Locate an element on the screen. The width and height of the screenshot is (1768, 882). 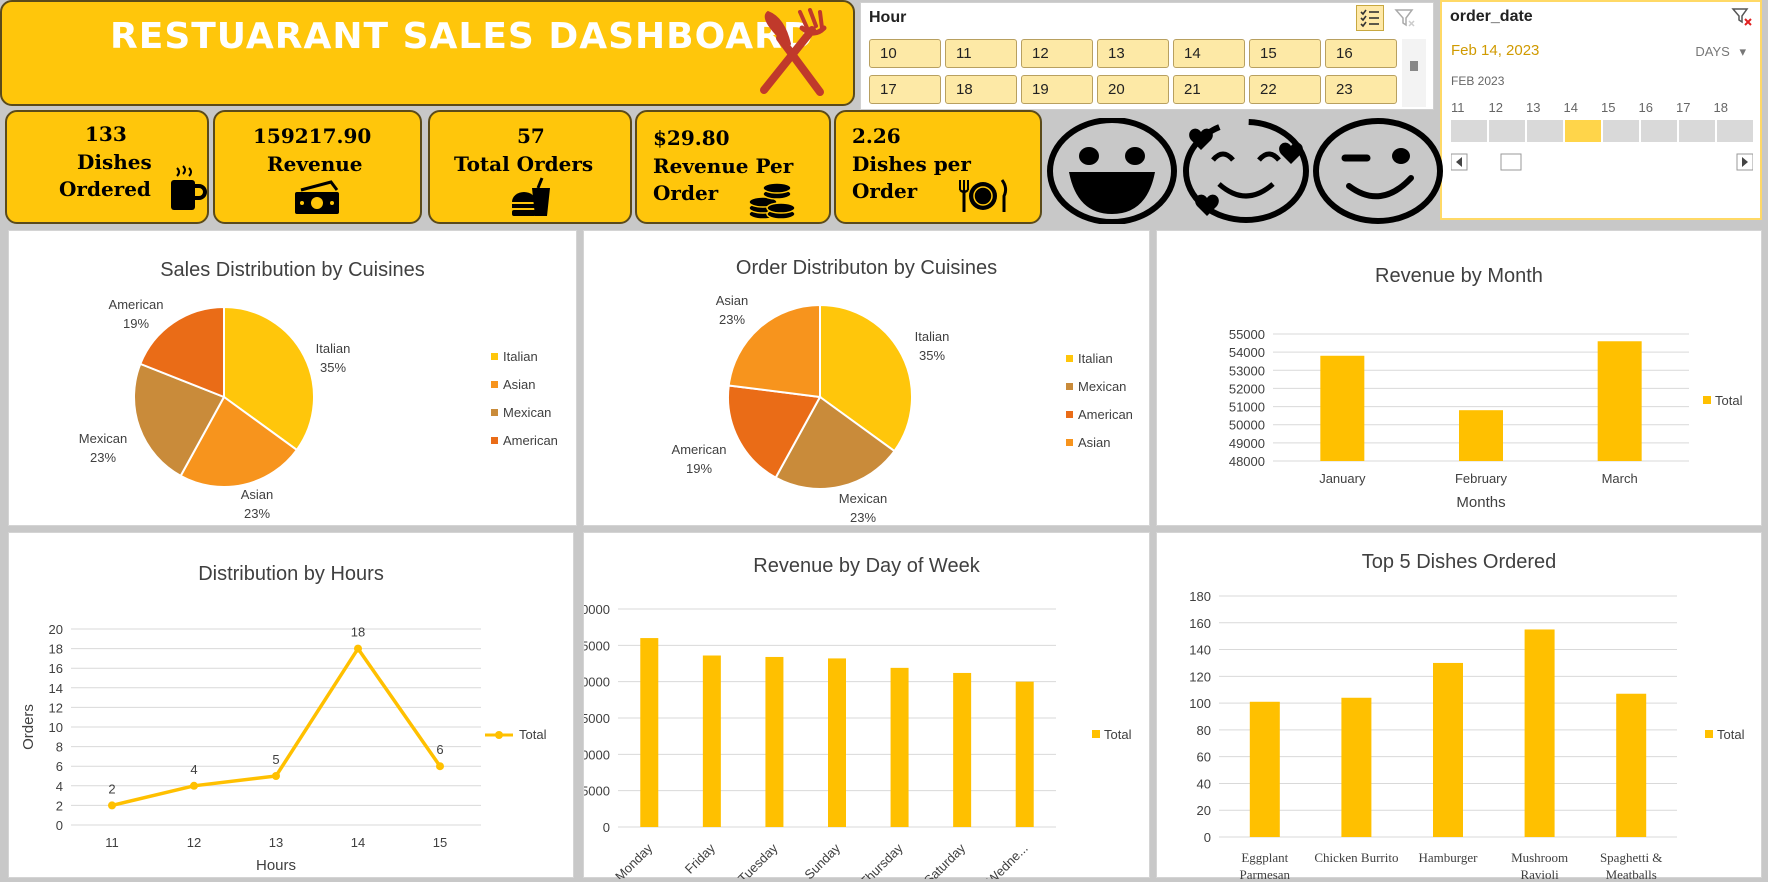
data-label: 2 is located at coordinates (111, 788).